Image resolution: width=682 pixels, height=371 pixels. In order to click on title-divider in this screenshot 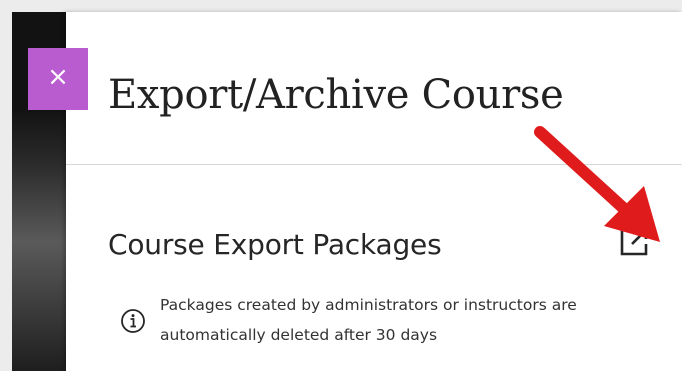, I will do `click(374, 164)`.